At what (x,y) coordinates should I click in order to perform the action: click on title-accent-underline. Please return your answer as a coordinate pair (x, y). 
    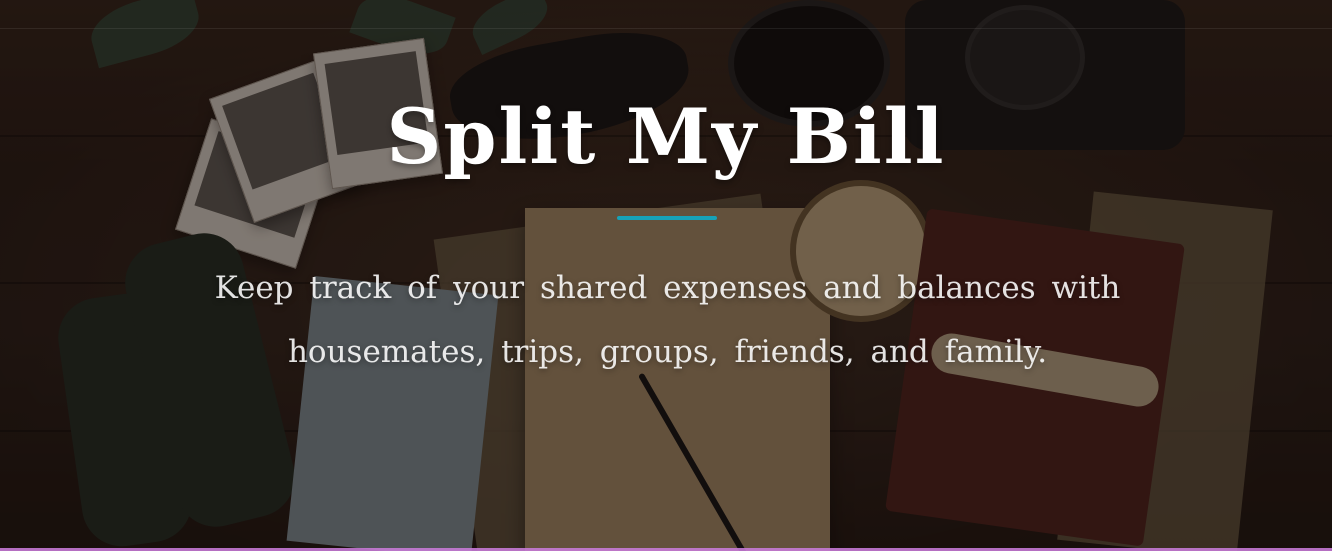
    Looking at the image, I should click on (667, 218).